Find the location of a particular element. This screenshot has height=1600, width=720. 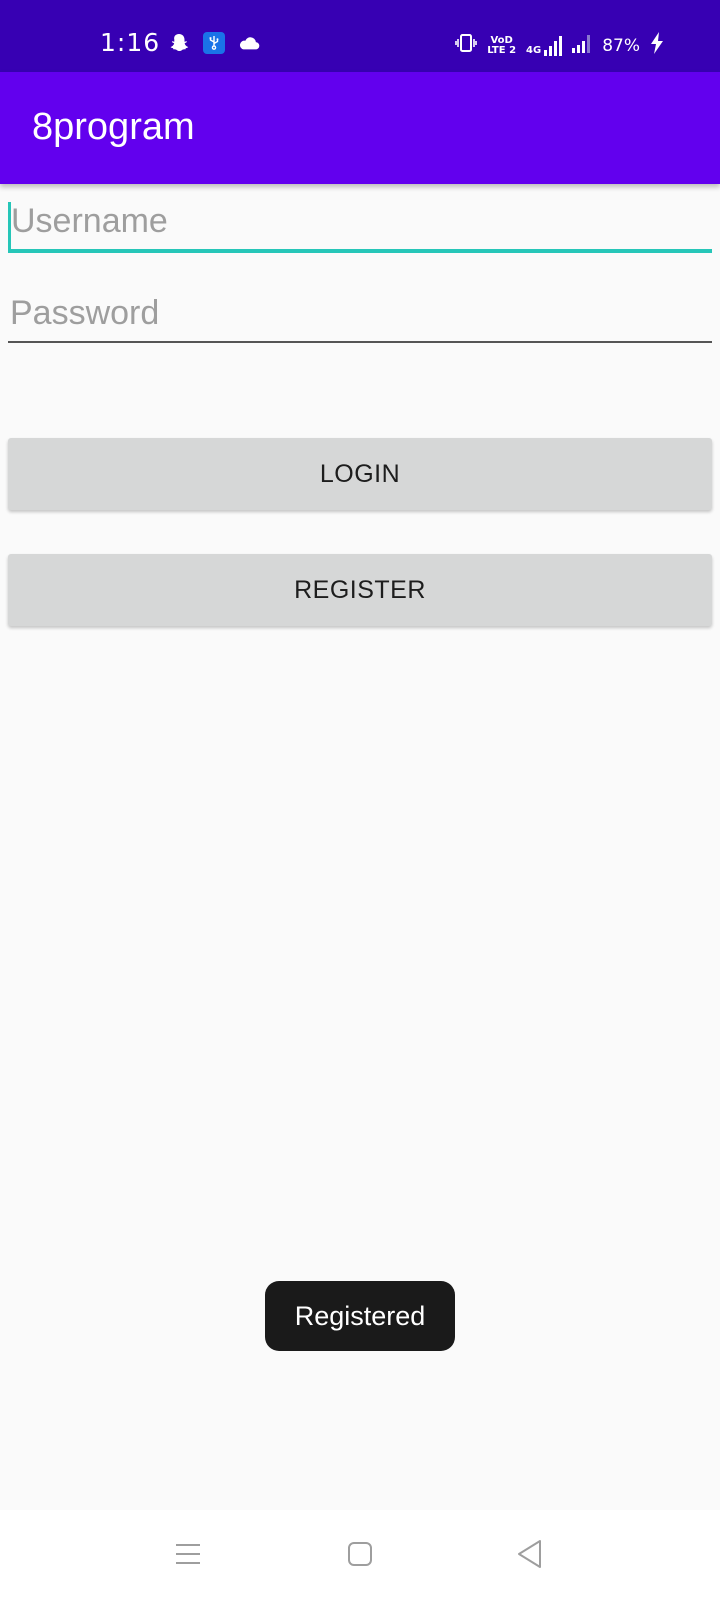

password-field-container is located at coordinates (360, 318).